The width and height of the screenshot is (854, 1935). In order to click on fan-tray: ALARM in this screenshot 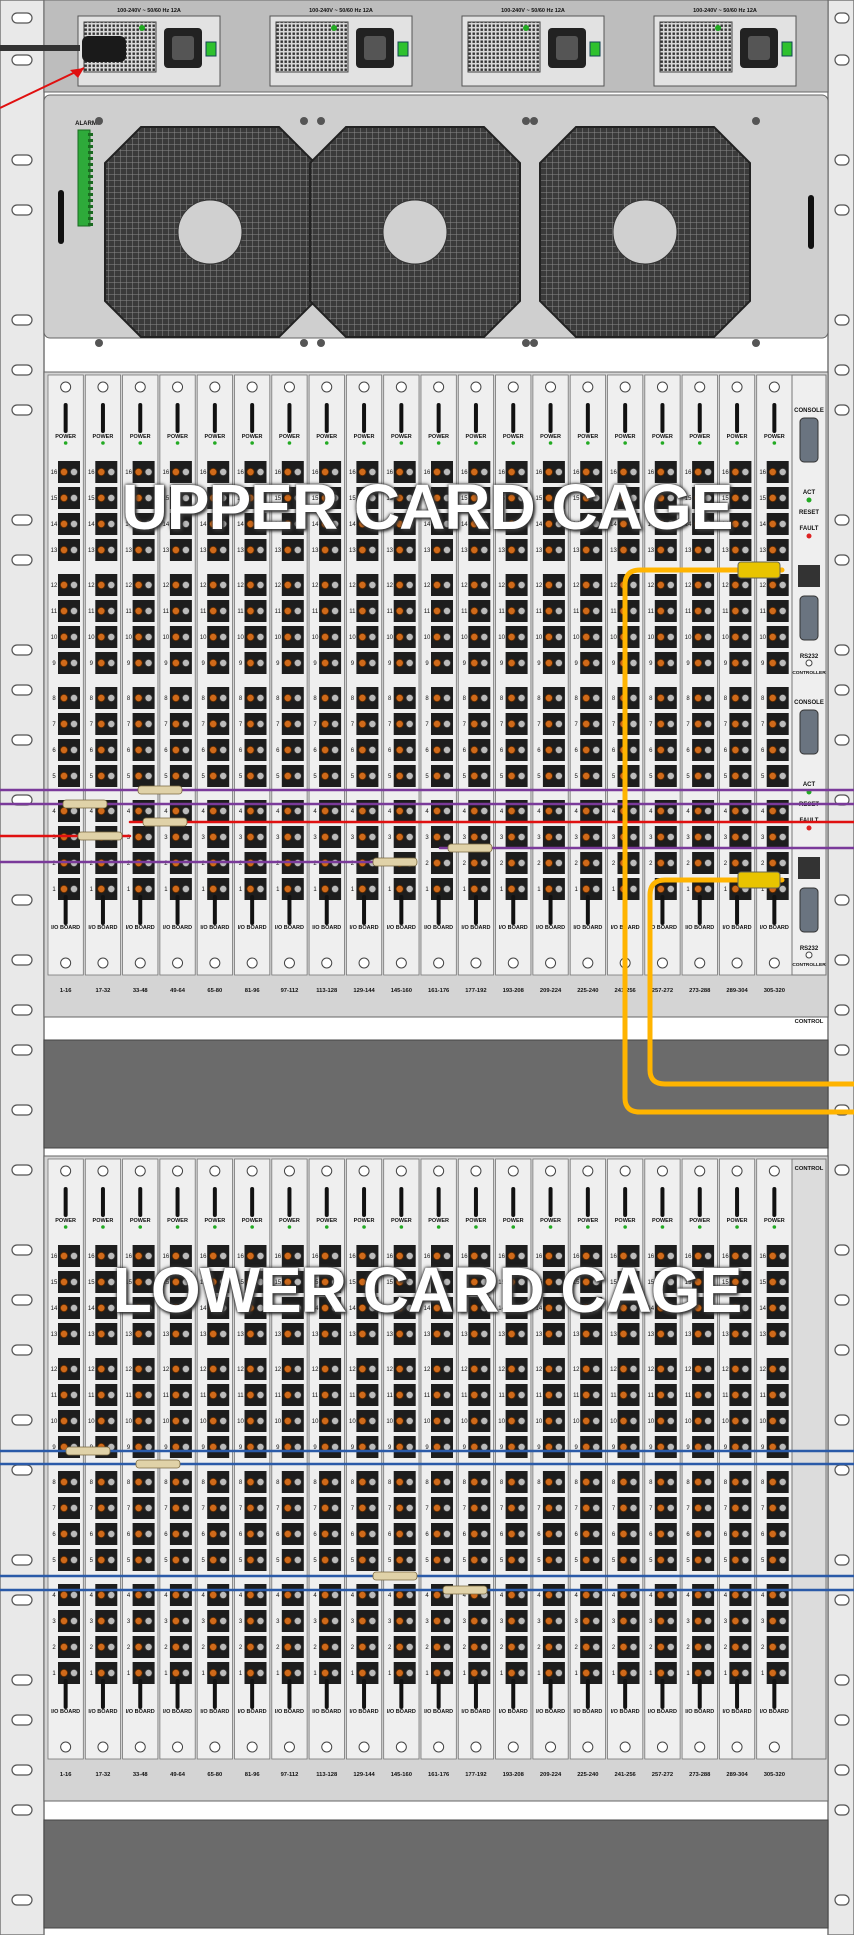, I will do `click(436, 220)`.